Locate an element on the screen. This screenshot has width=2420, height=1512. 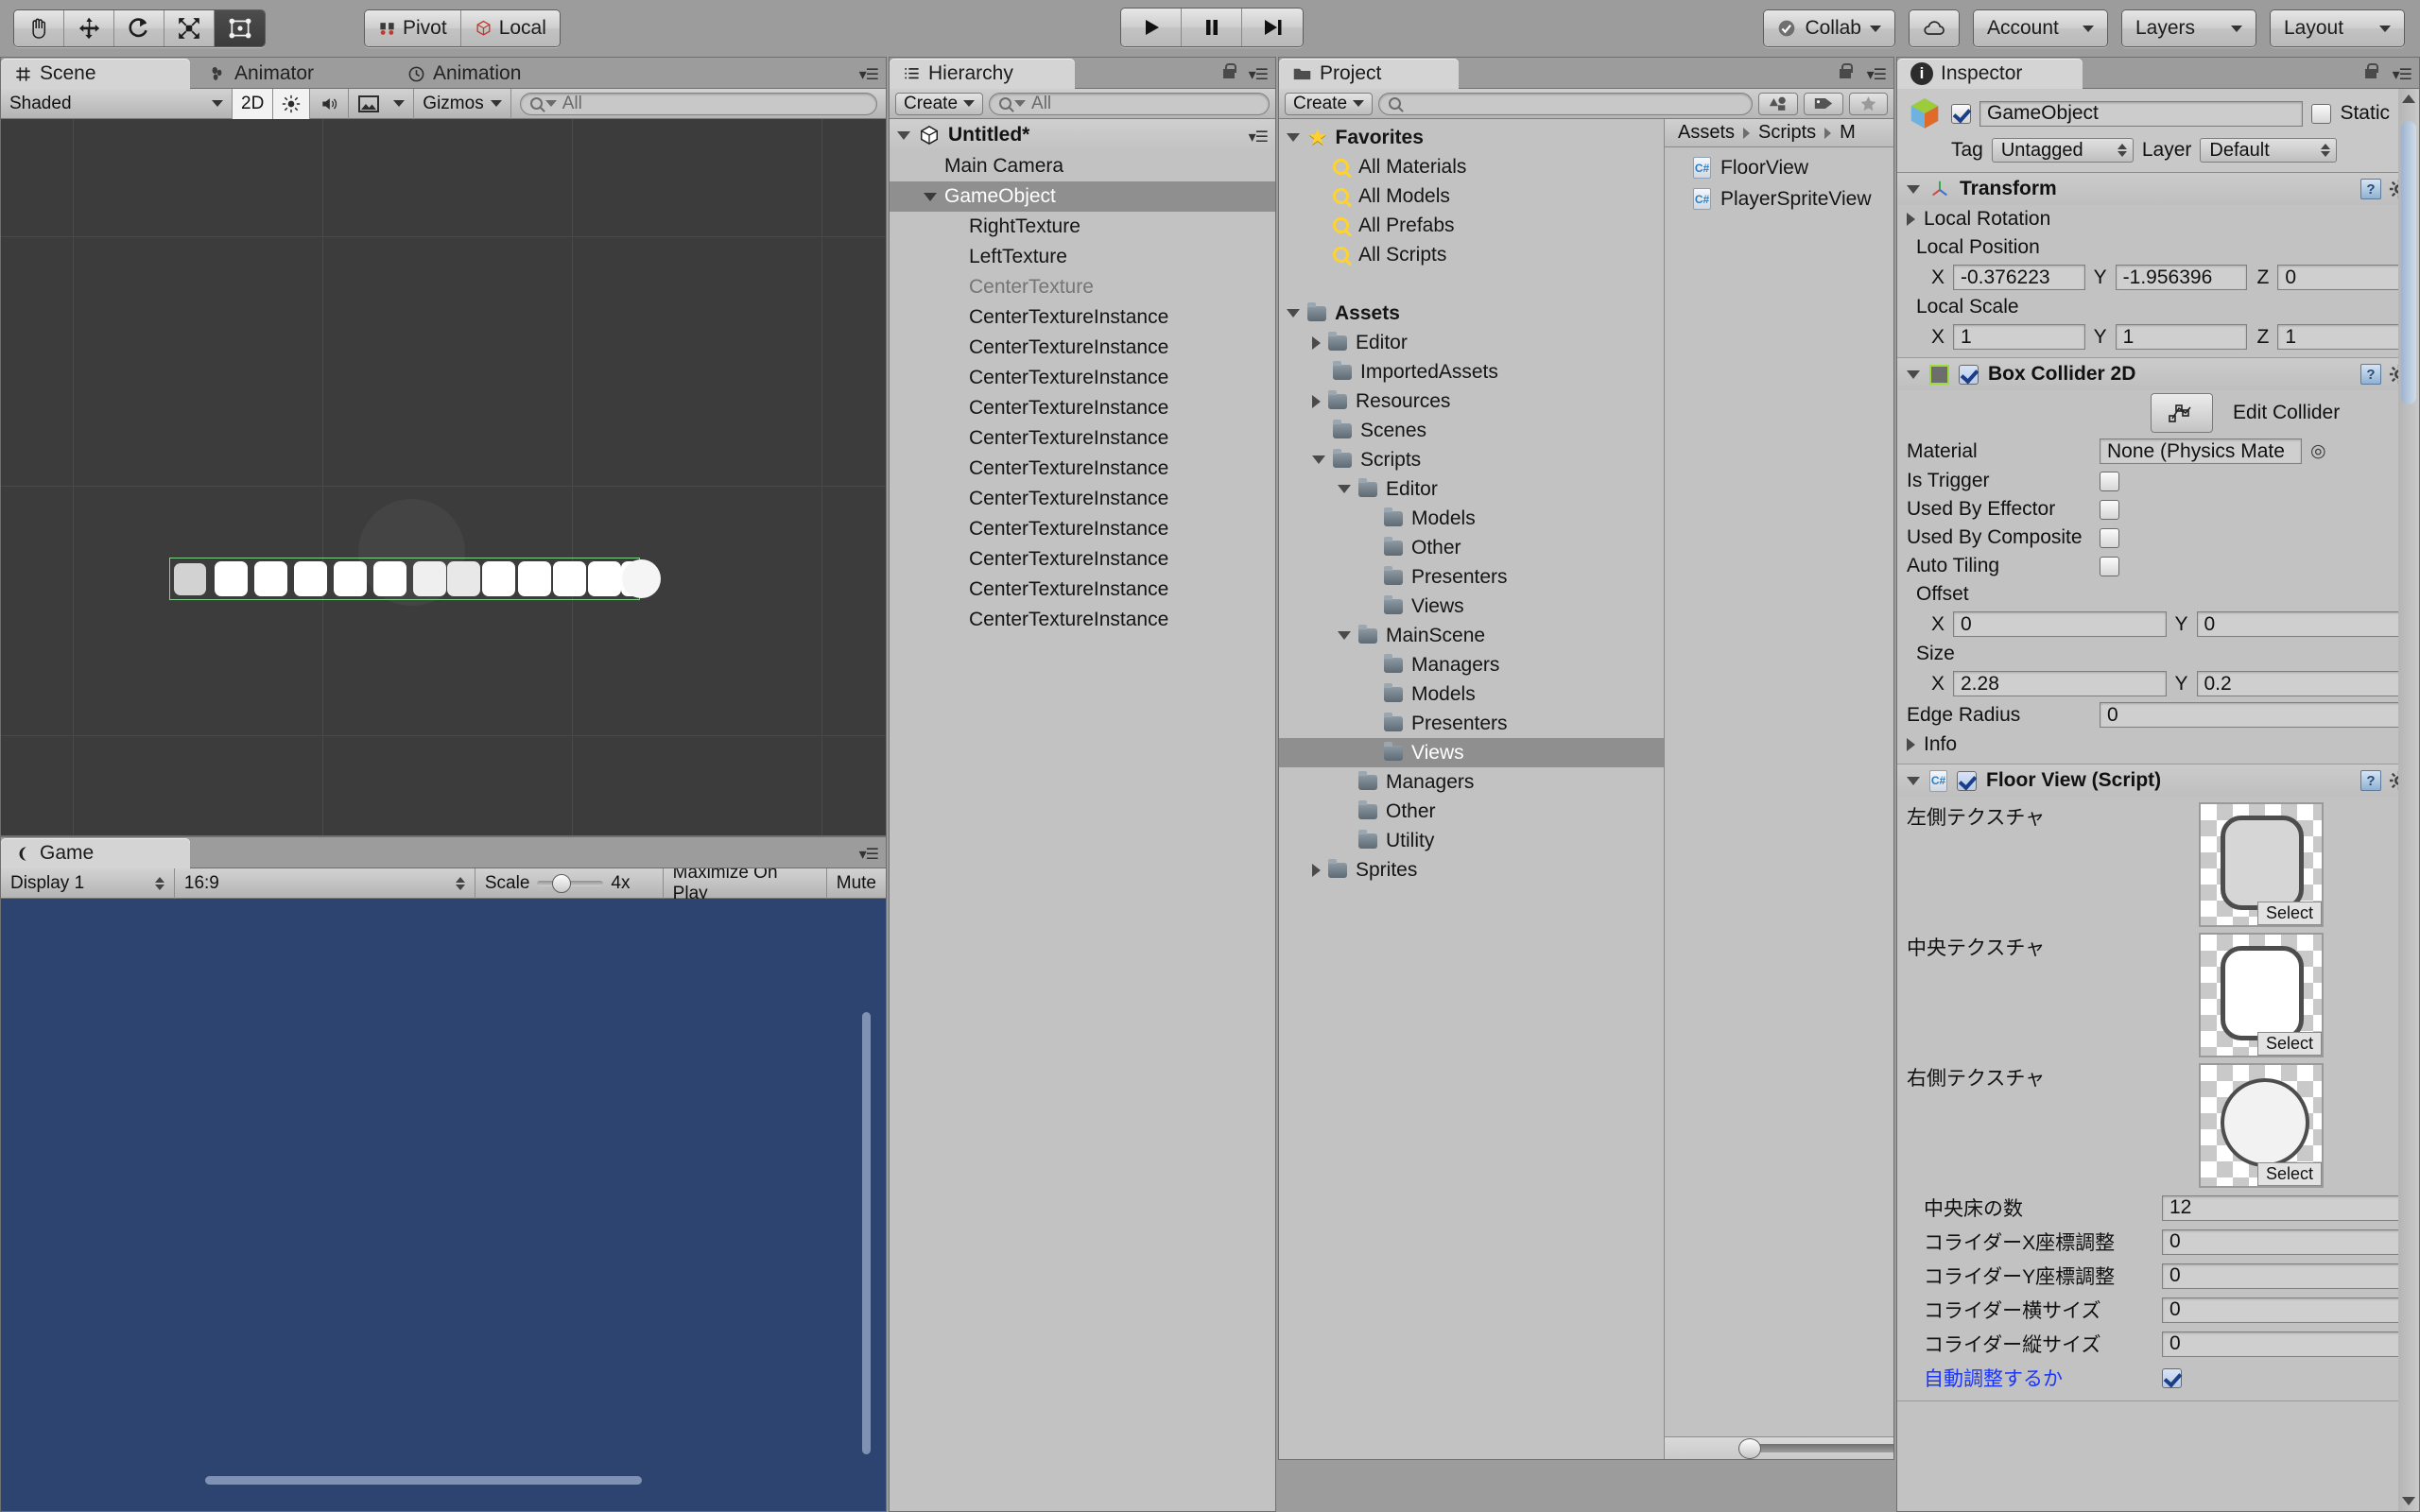
hierarchy-search-input: All is located at coordinates (1129, 103).